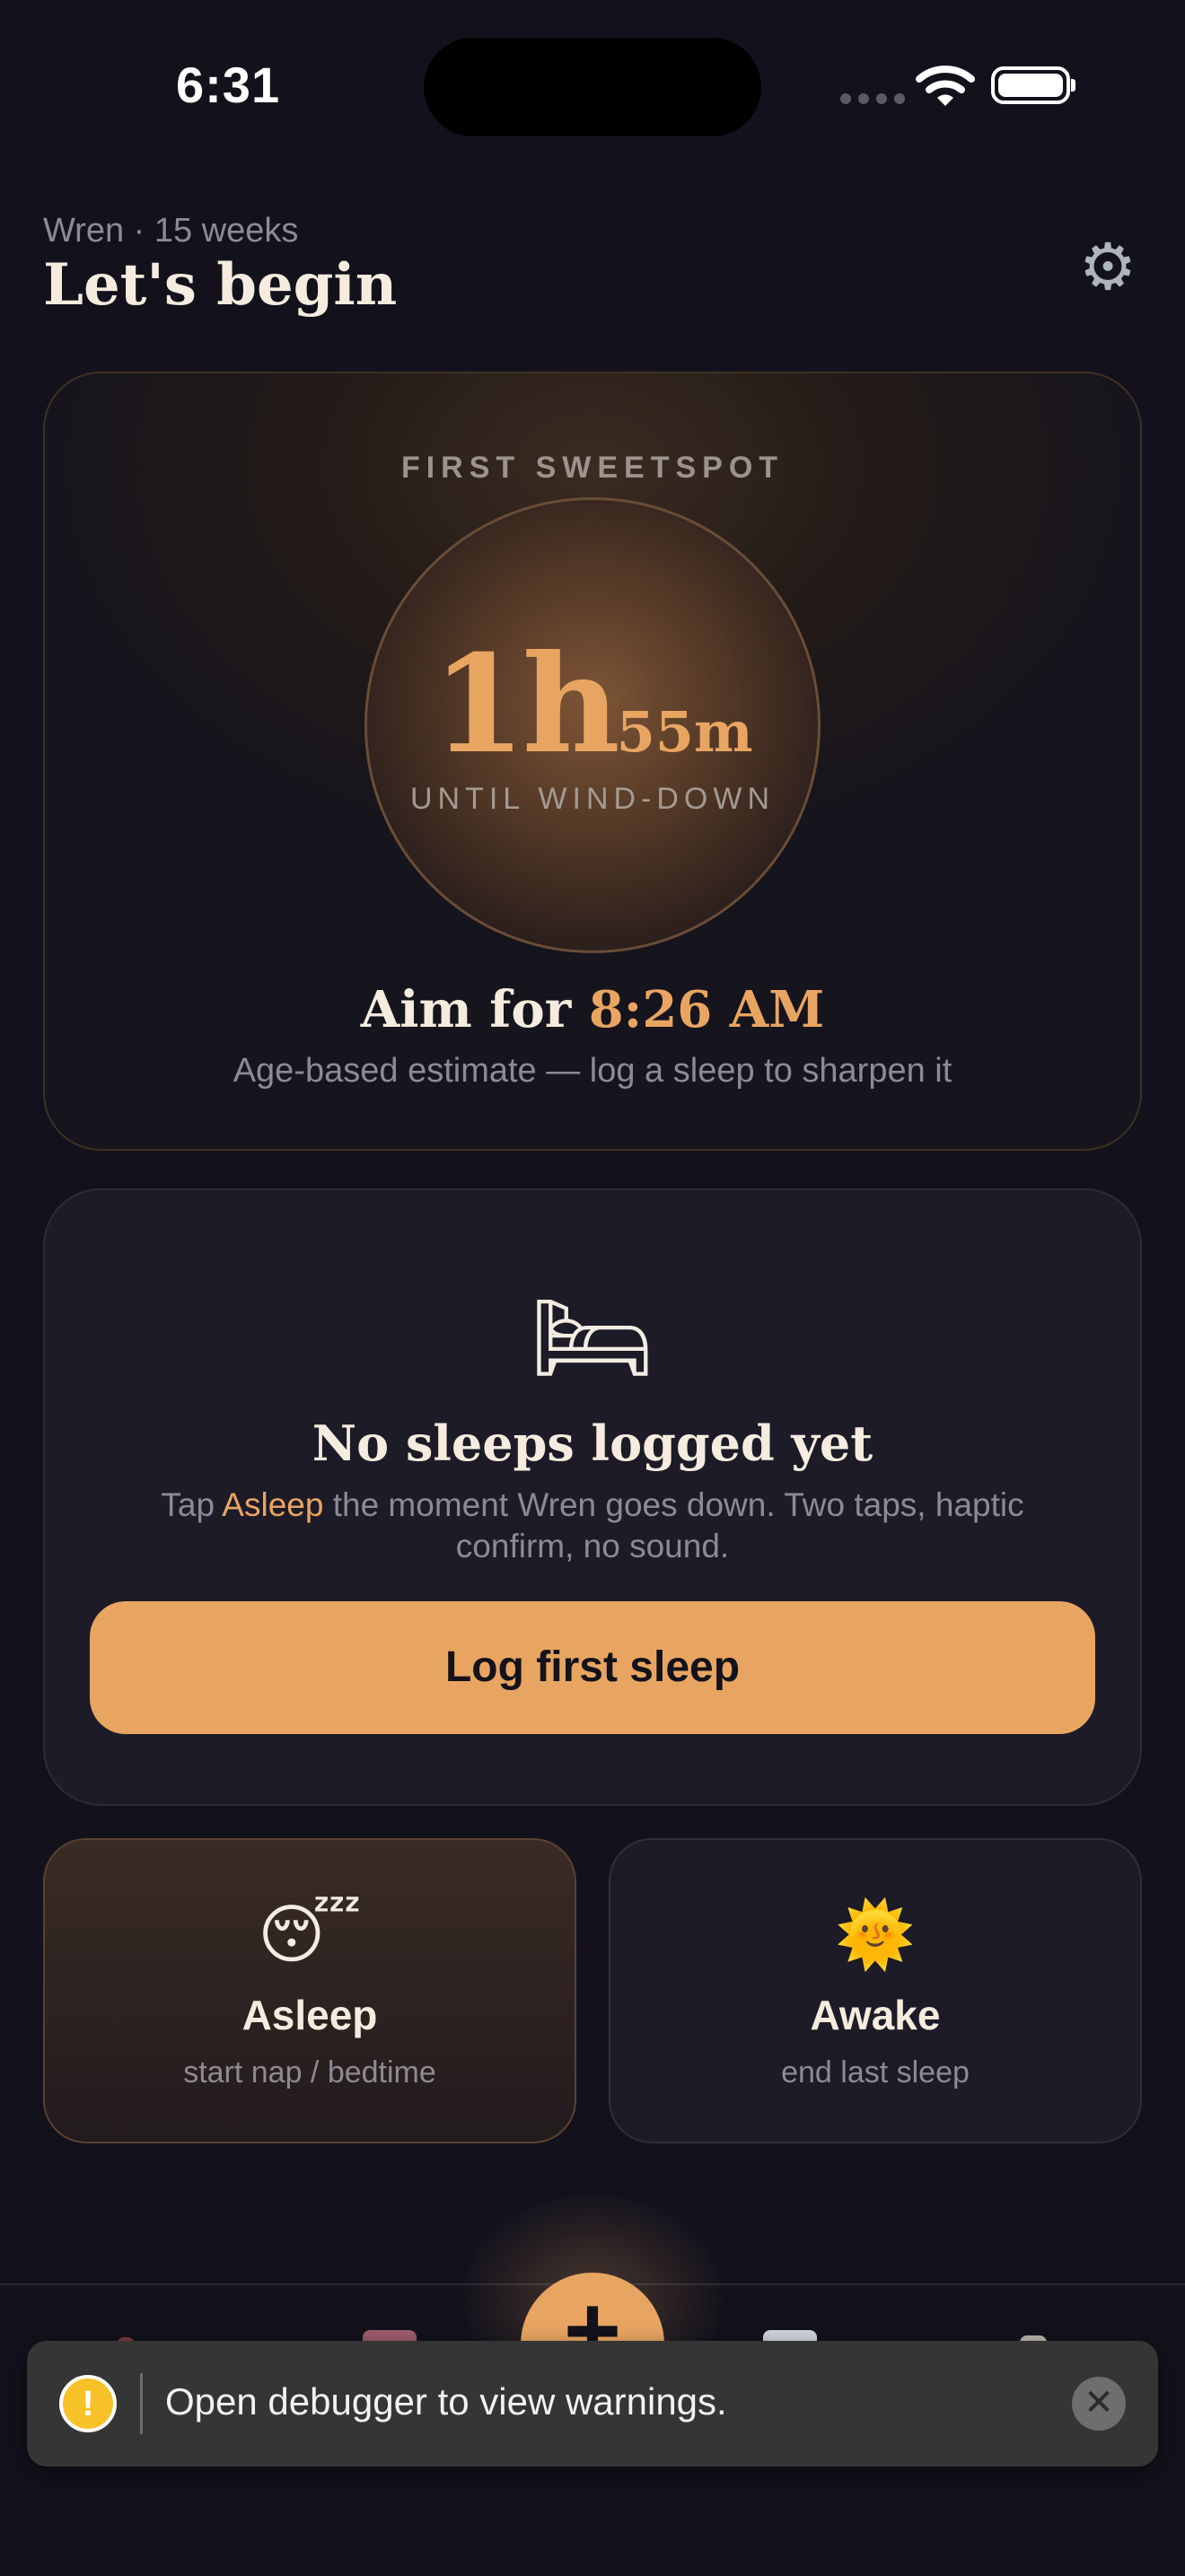 This screenshot has width=1185, height=2576. What do you see at coordinates (592, 1667) in the screenshot?
I see `log-first-sleep-button: Log first sleep` at bounding box center [592, 1667].